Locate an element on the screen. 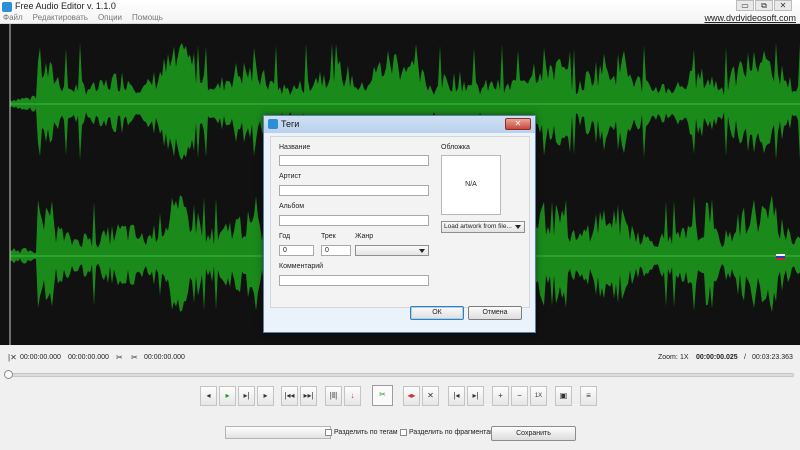 This screenshot has height=450, width=800. position-track is located at coordinates (400, 375).